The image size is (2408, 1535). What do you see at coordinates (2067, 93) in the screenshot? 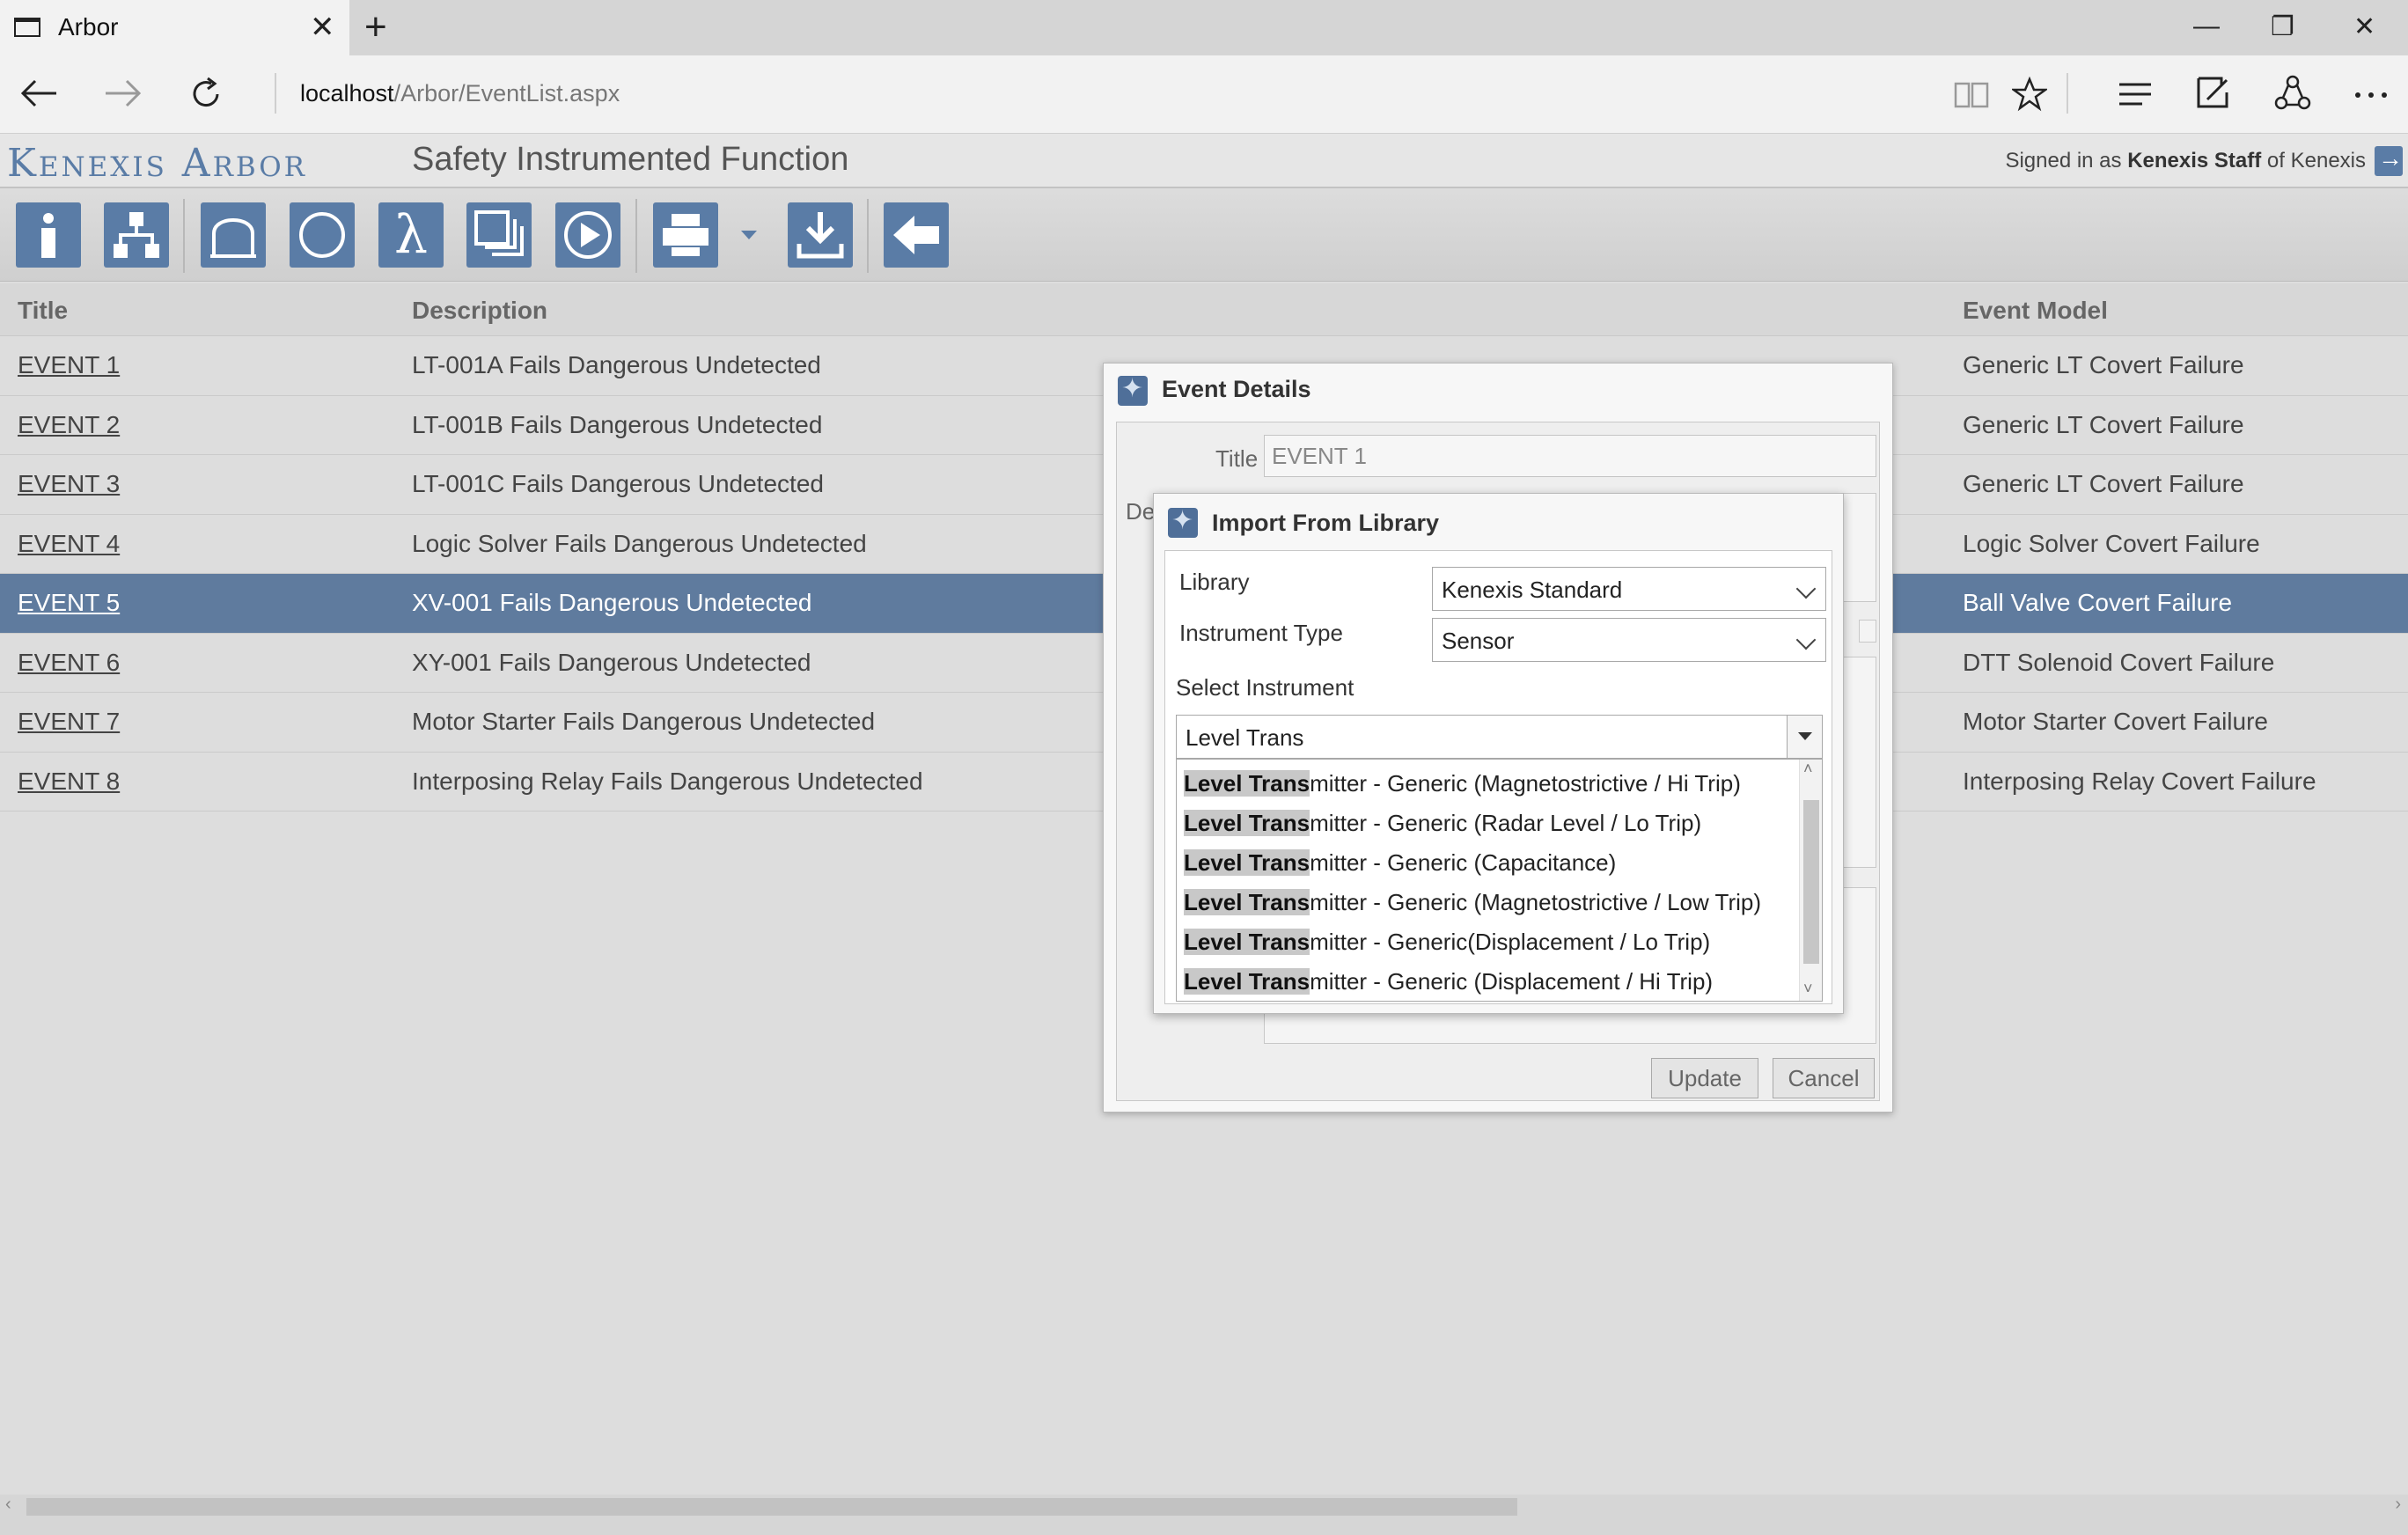
I see `toolbar-divider` at bounding box center [2067, 93].